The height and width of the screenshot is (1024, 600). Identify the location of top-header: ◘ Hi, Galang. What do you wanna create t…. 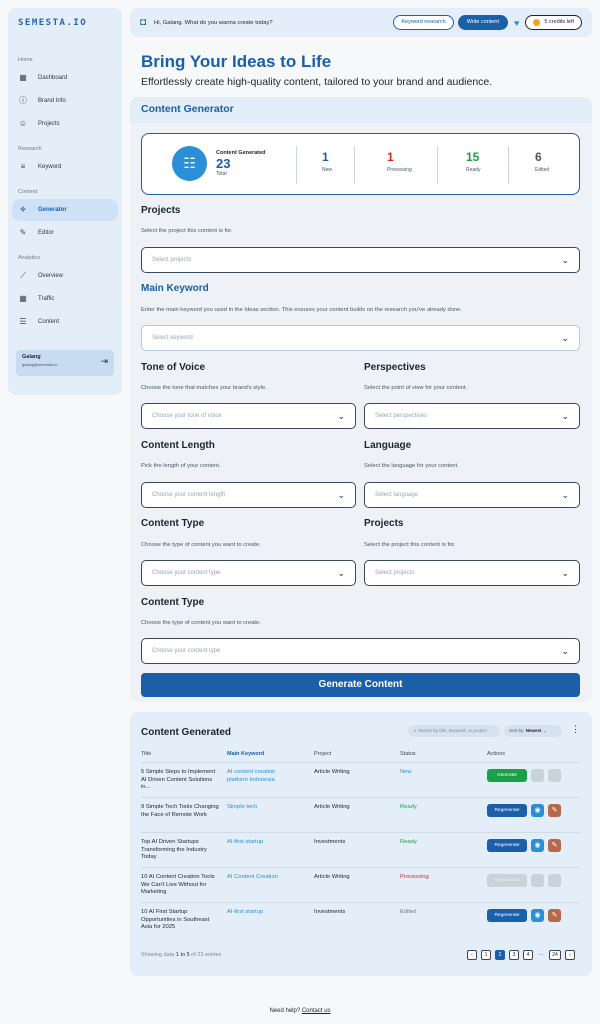
(361, 22).